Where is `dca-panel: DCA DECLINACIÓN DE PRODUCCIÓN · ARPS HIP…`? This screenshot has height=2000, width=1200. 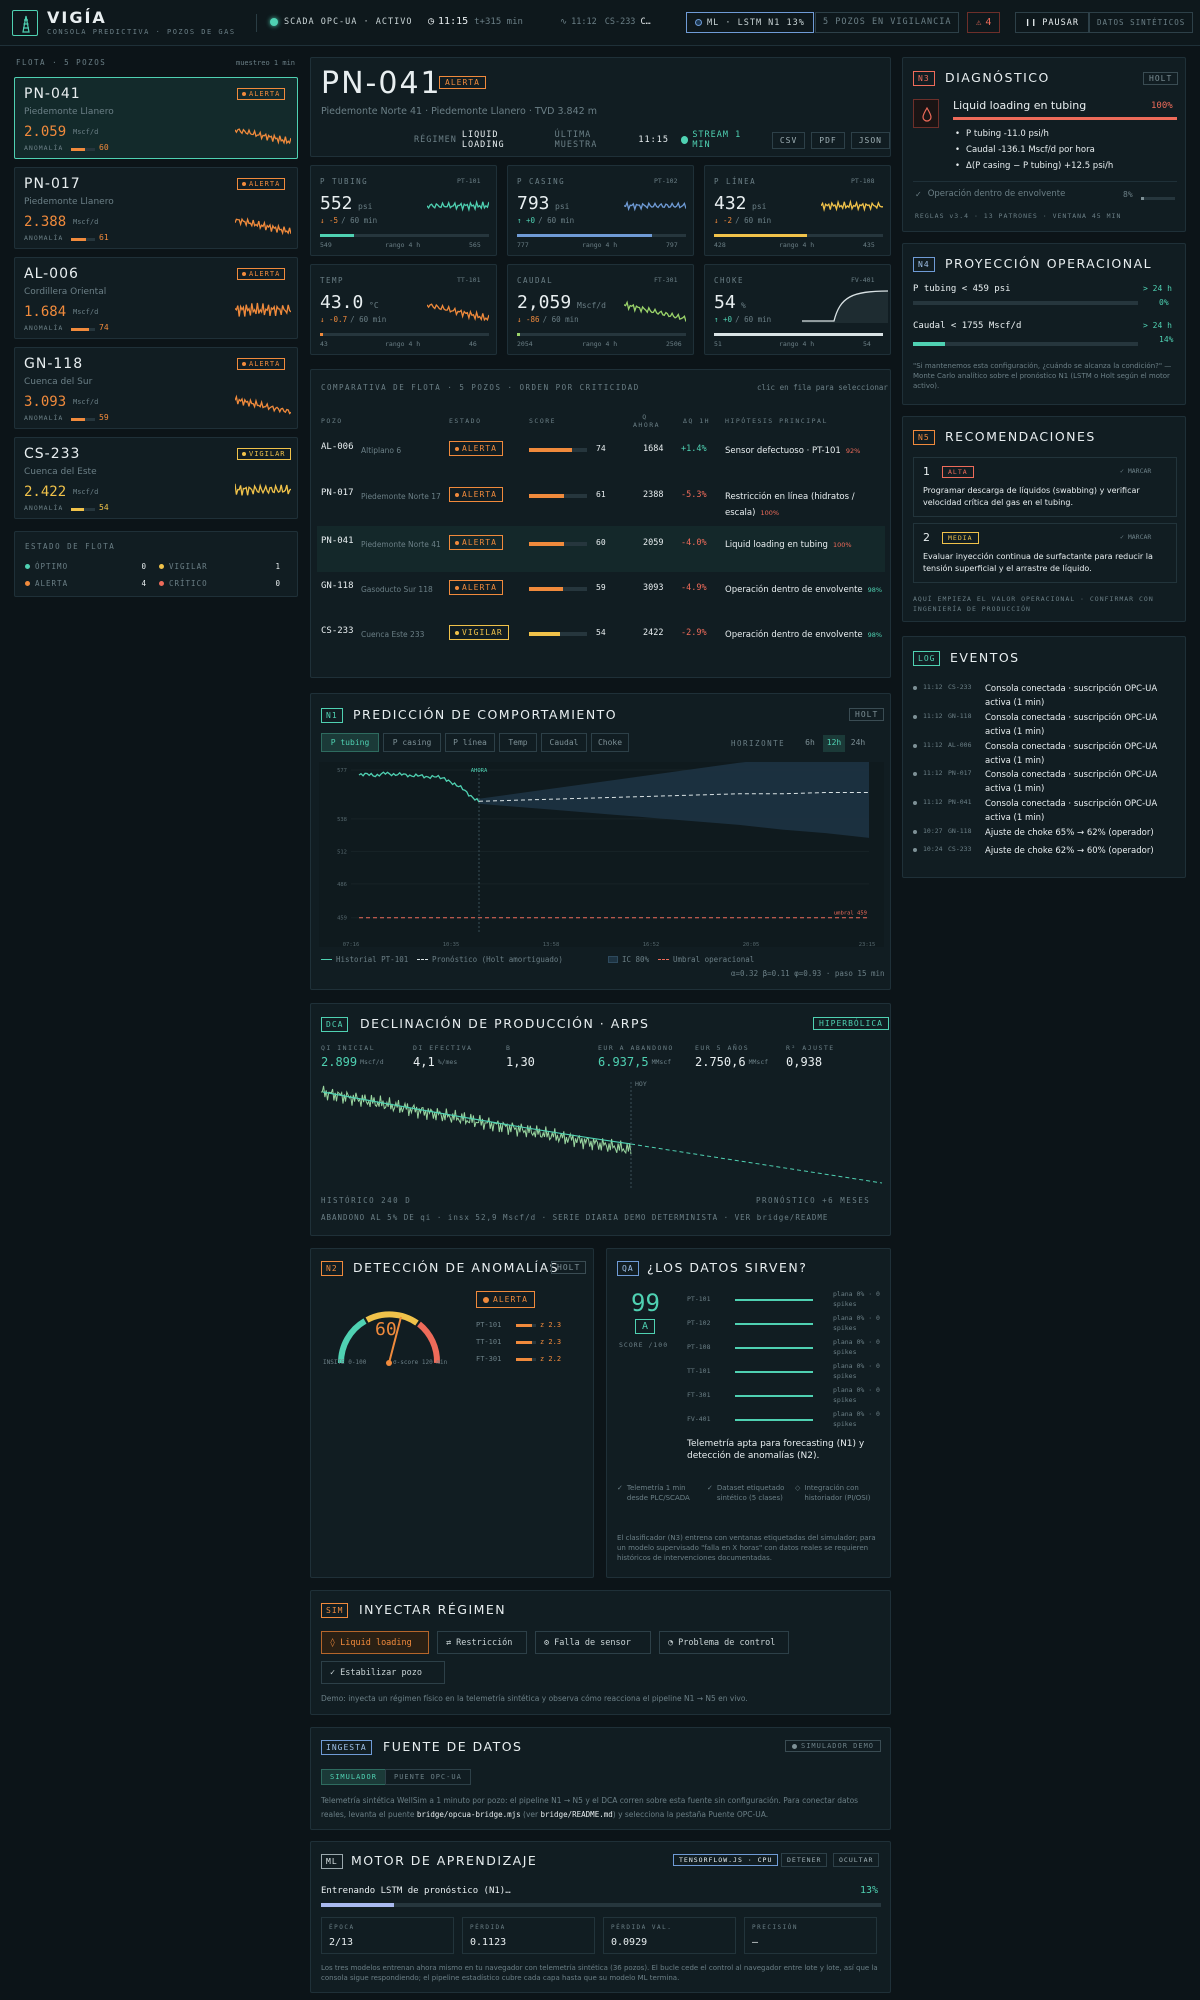 dca-panel: DCA DECLINACIÓN DE PRODUCCIÓN · ARPS HIP… is located at coordinates (600, 1119).